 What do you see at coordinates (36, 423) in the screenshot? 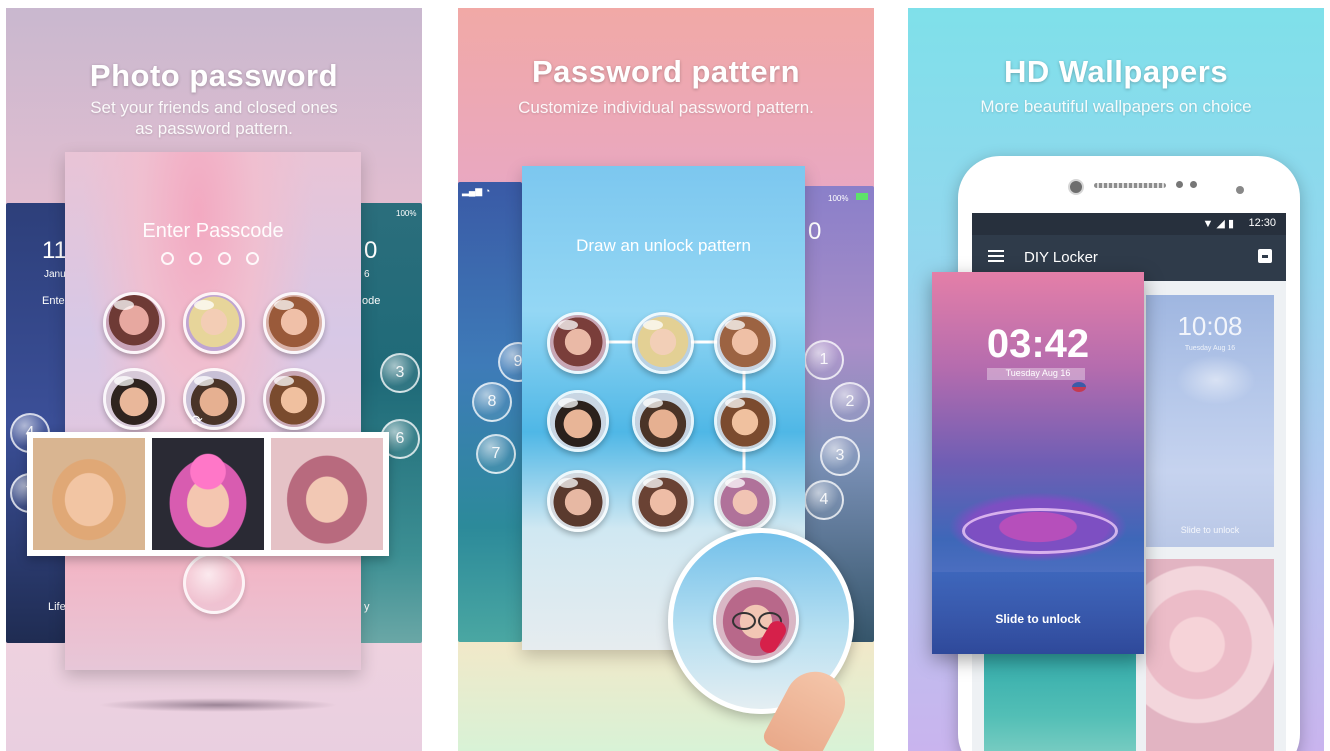
I see `left-peek-screen: 11 Janu Ente 4 7 Life` at bounding box center [36, 423].